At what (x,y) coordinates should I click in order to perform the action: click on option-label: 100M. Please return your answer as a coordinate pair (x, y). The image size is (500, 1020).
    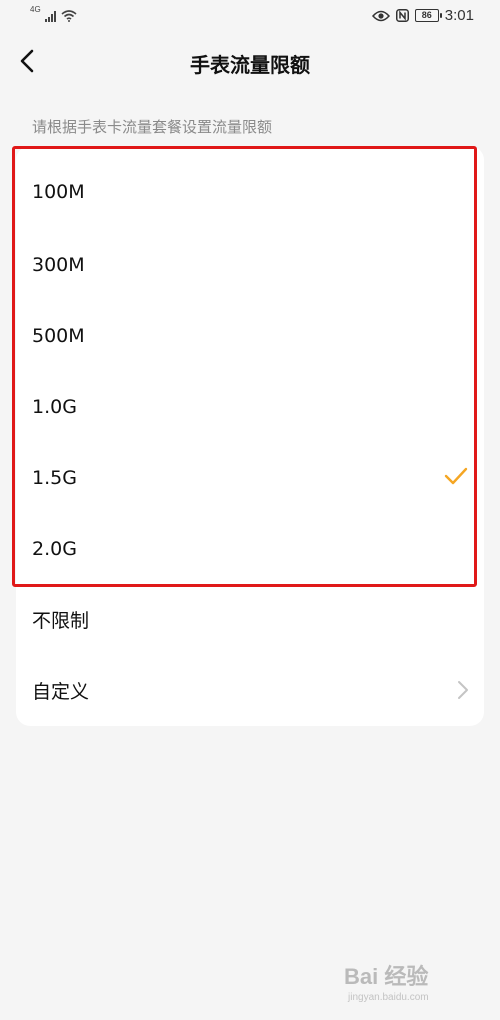
    Looking at the image, I should click on (58, 191).